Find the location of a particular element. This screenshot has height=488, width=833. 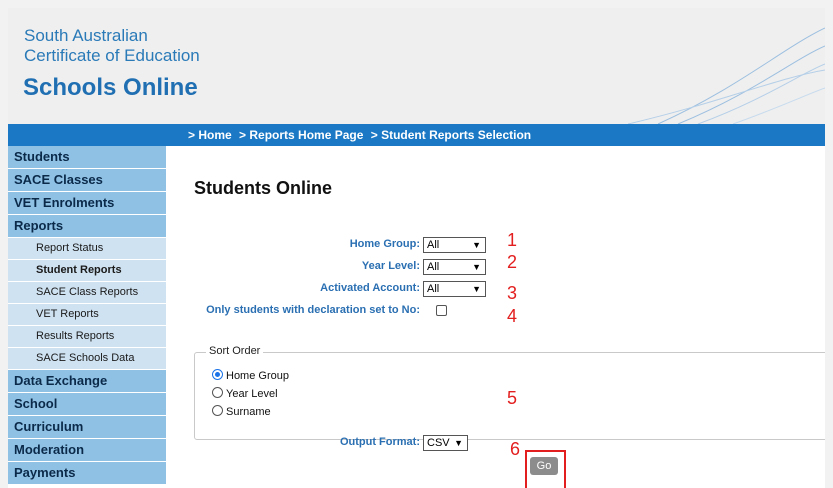

activated-account-select: All ▼ is located at coordinates (454, 289).